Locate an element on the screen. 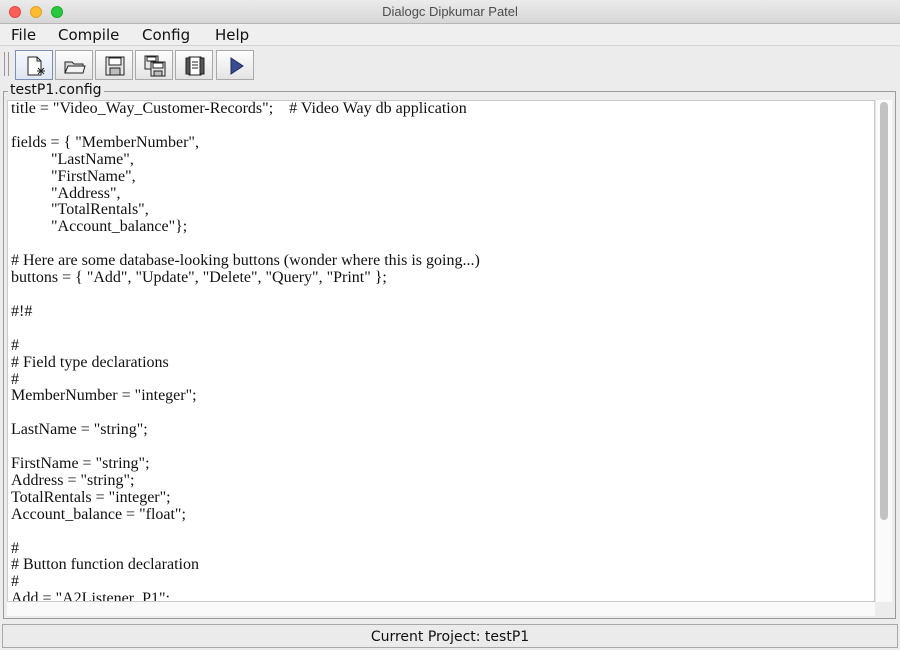 The height and width of the screenshot is (650, 900). code-line: MemberNumber = "integer"; is located at coordinates (104, 396).